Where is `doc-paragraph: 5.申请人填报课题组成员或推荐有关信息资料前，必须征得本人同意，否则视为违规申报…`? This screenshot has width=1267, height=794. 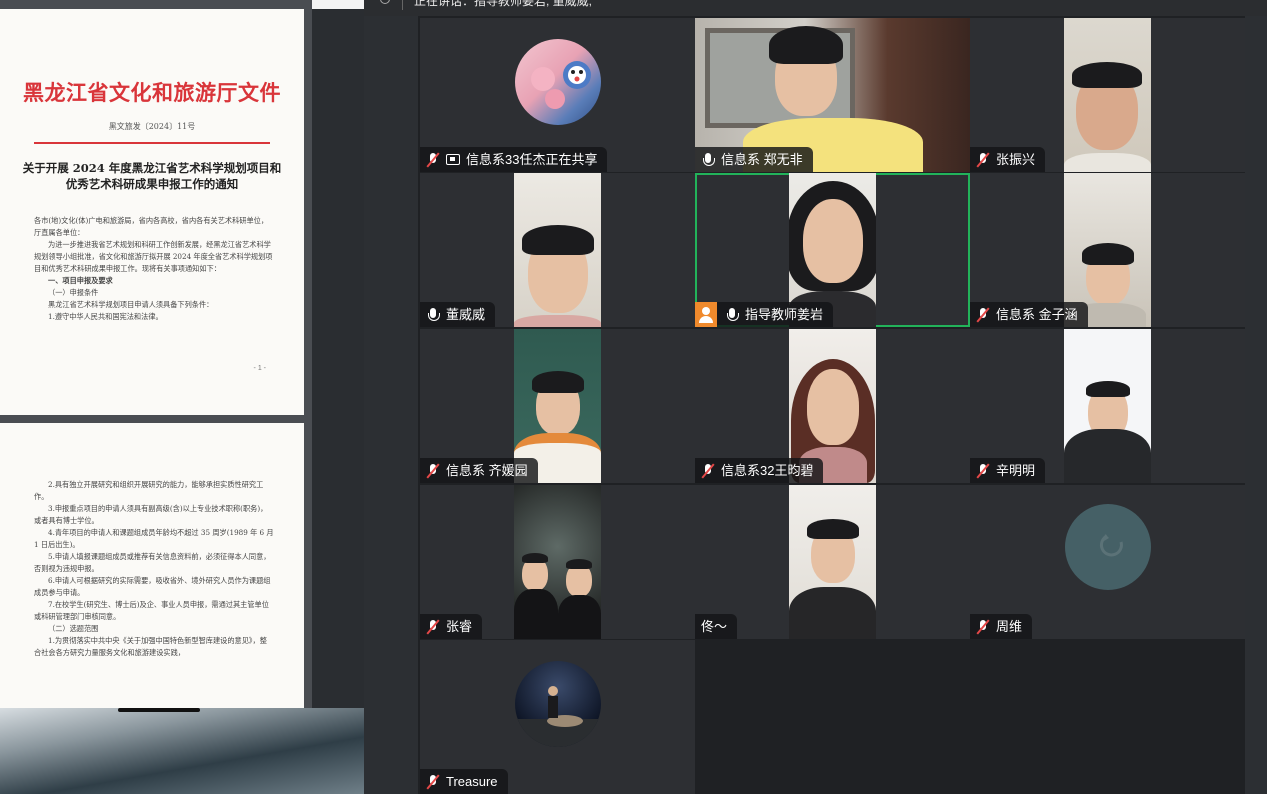 doc-paragraph: 5.申请人填报课题组成员或推荐有关信息资料前，必须征得本人同意，否则视为违规申报… is located at coordinates (152, 562).